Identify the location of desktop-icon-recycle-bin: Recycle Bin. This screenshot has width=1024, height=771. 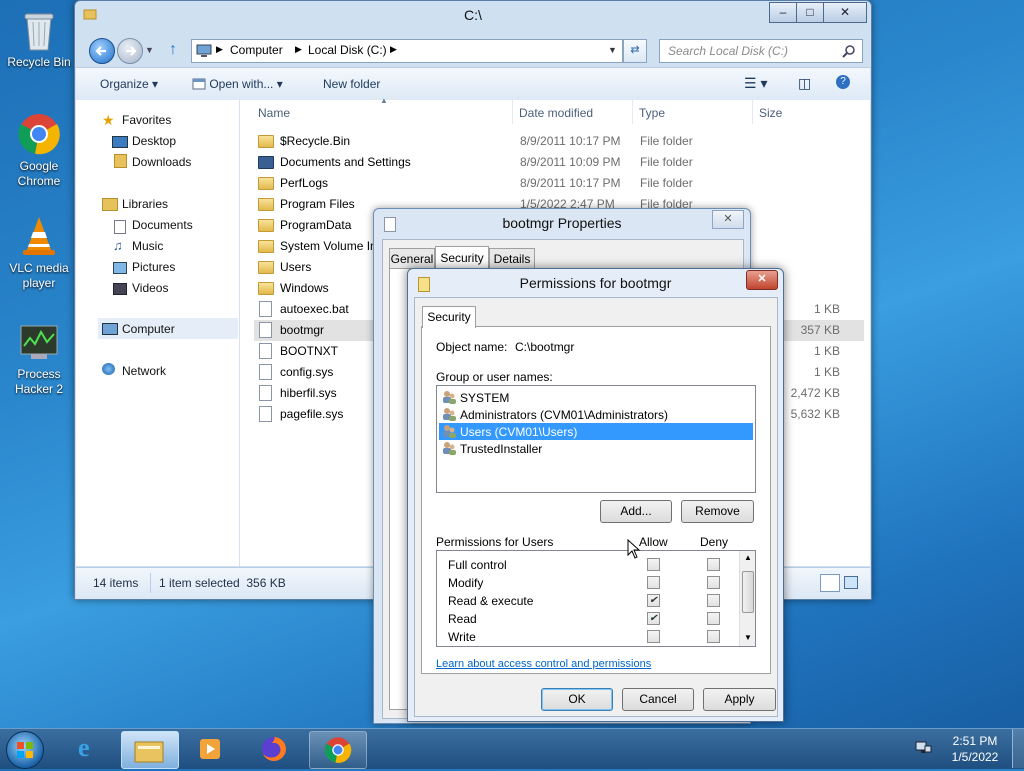
(39, 39).